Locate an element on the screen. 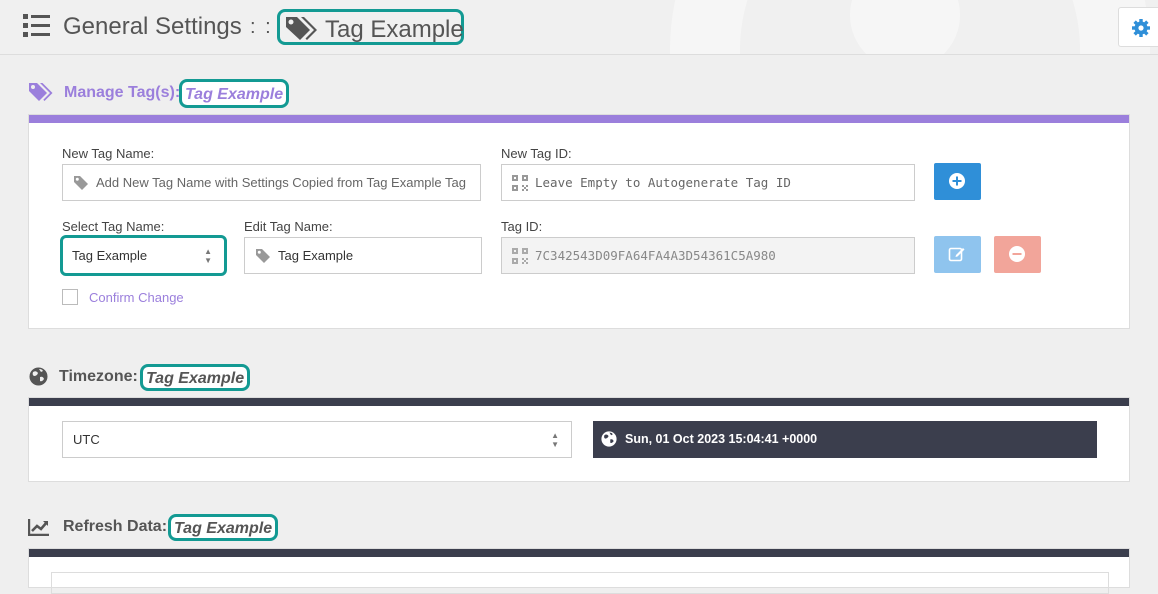 The height and width of the screenshot is (594, 1158). tag-id-value: 7C342543D09FA64FA4A3D54361C5A980 is located at coordinates (655, 255).